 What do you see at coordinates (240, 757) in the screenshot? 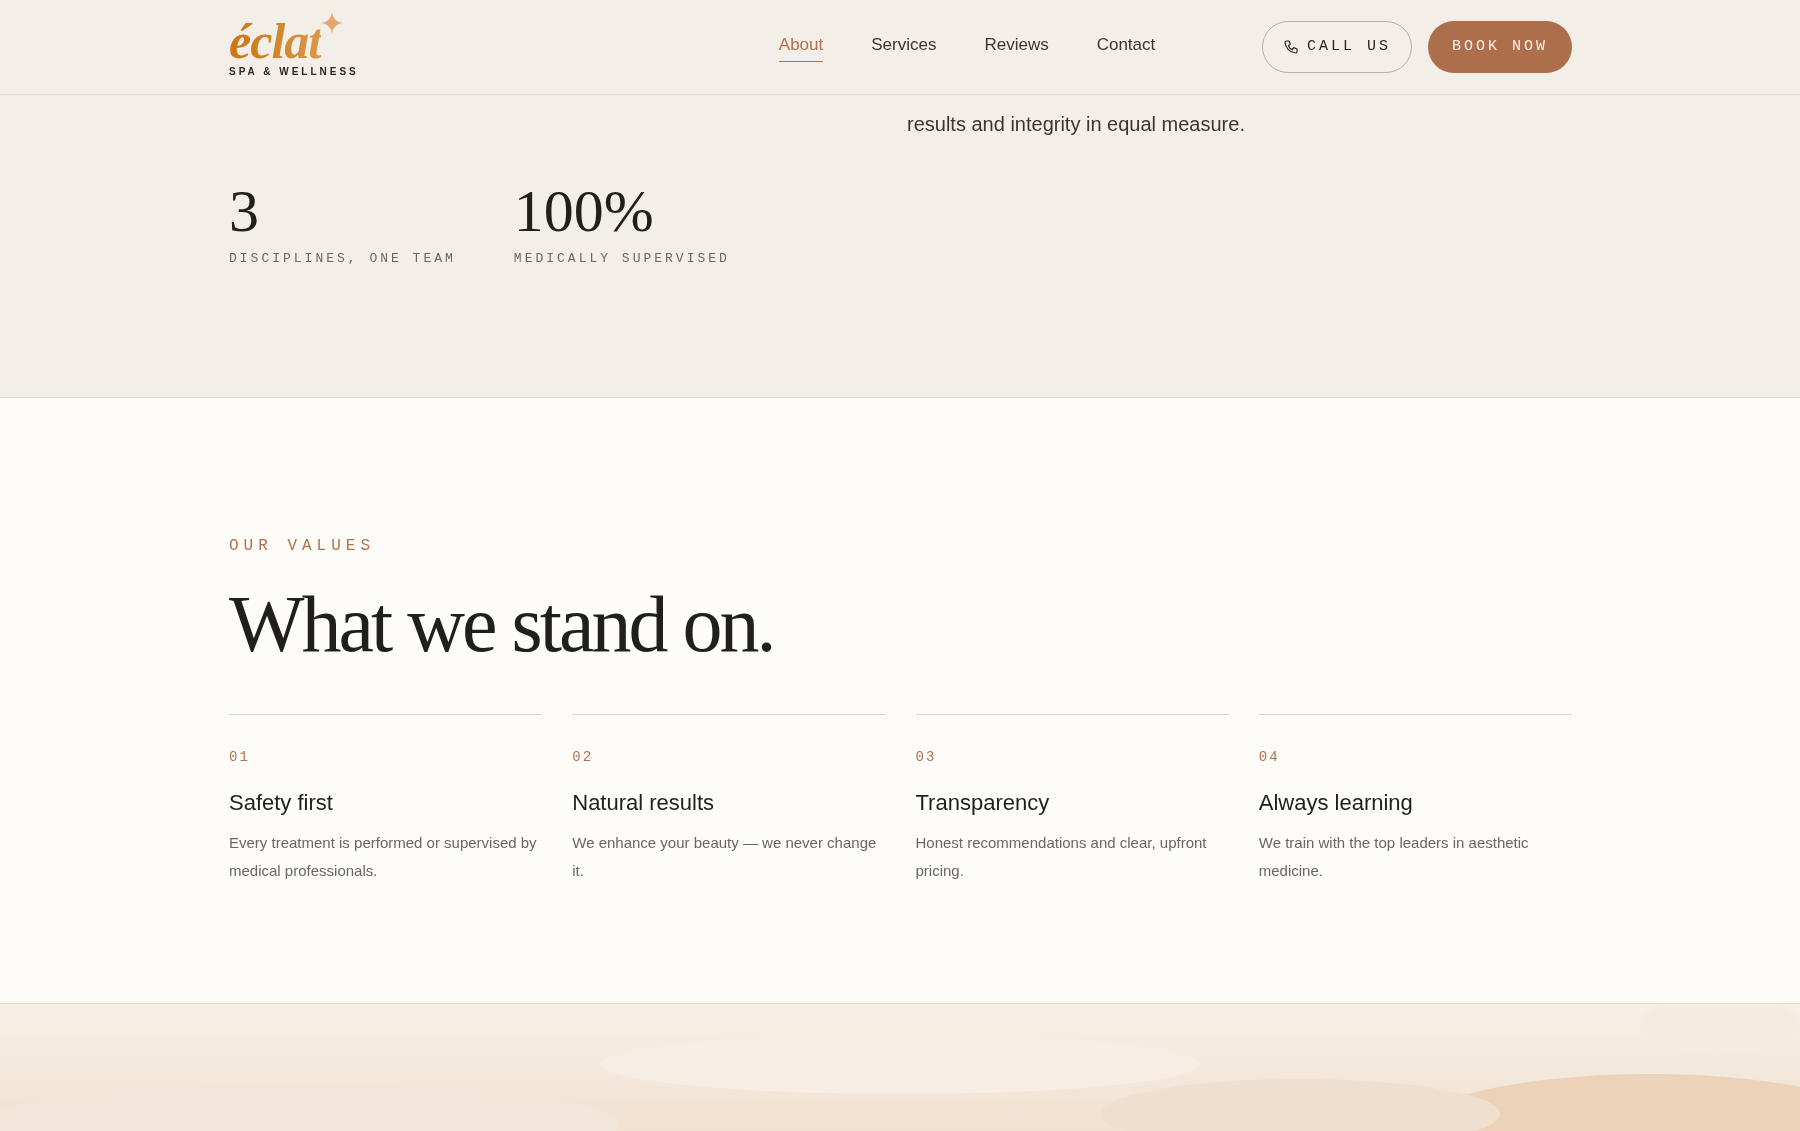
I see `value-number: 01` at bounding box center [240, 757].